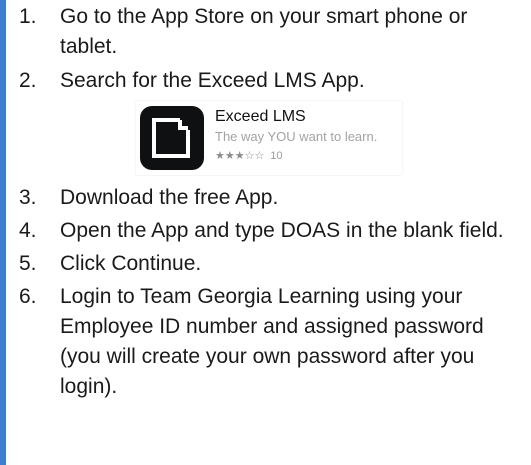 Image resolution: width=531 pixels, height=465 pixels. I want to click on list-item: 2. Search for the Exceed LMS App., so click(265, 81).